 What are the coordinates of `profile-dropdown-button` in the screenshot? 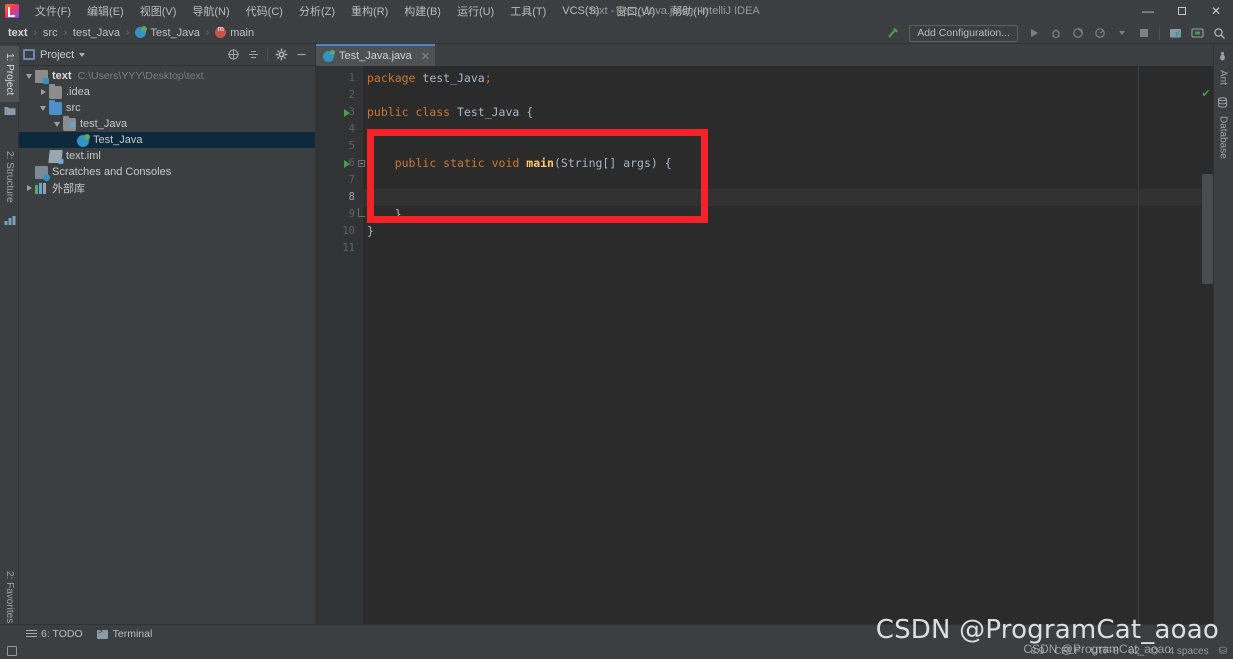 It's located at (1122, 33).